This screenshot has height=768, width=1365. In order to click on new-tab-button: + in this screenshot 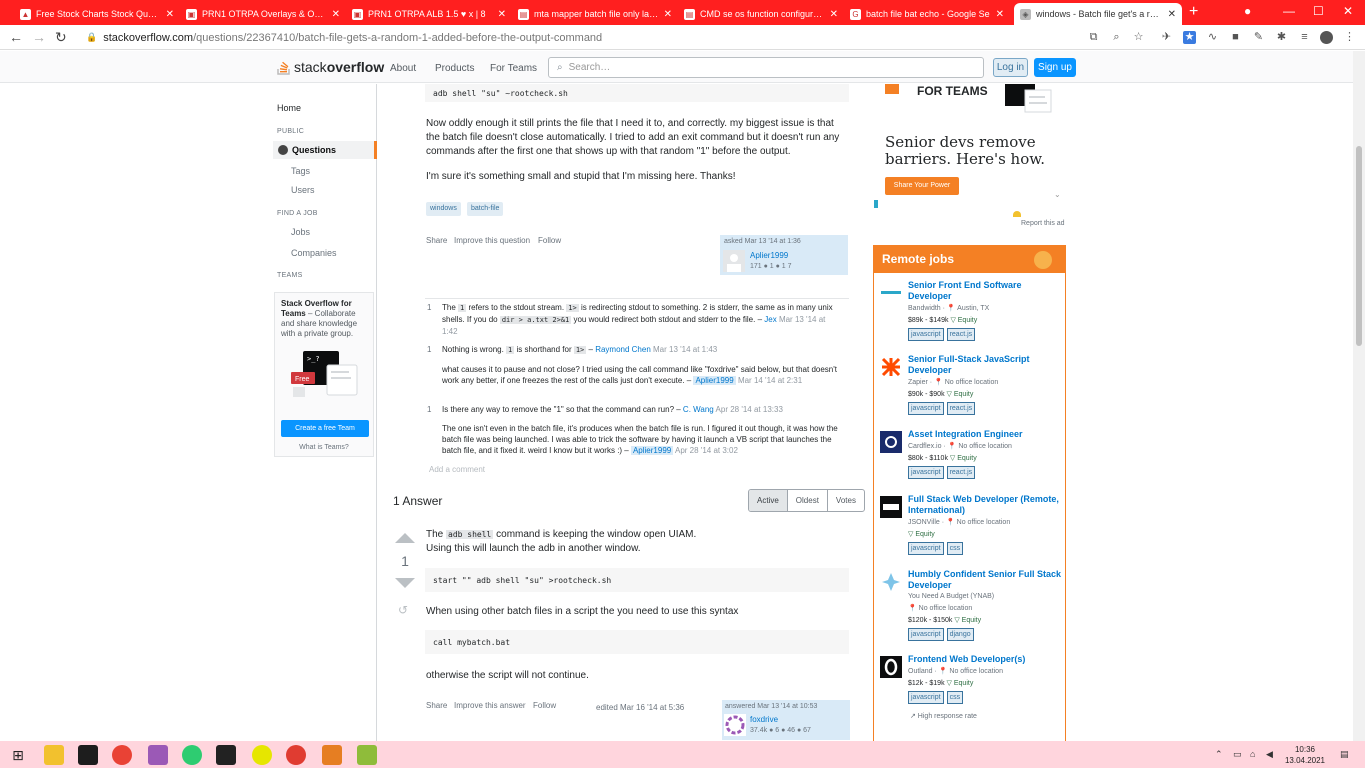, I will do `click(1193, 12)`.